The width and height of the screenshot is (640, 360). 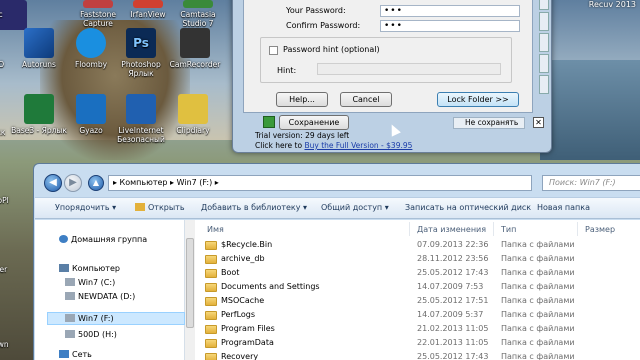 I want to click on address-field: ▸ Компьютер ▸ Win7 (F:) ▸, so click(x=320, y=183).